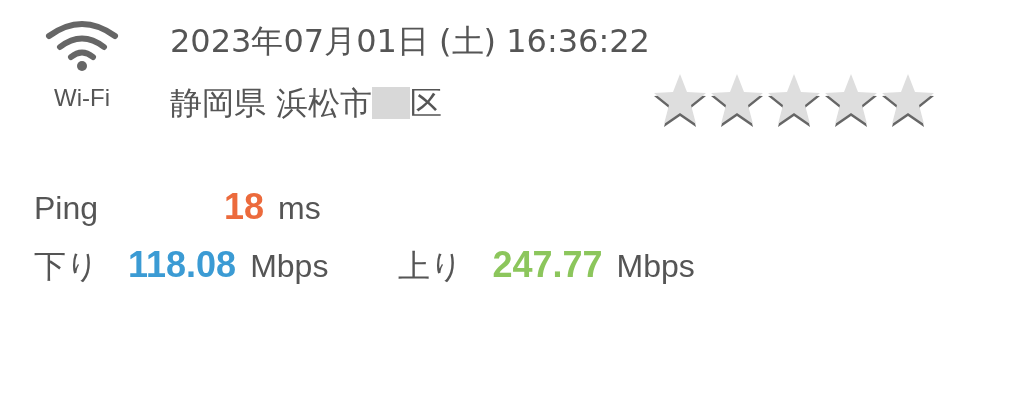 The image size is (1024, 406). What do you see at coordinates (67, 209) in the screenshot?
I see `metric-label: Ping` at bounding box center [67, 209].